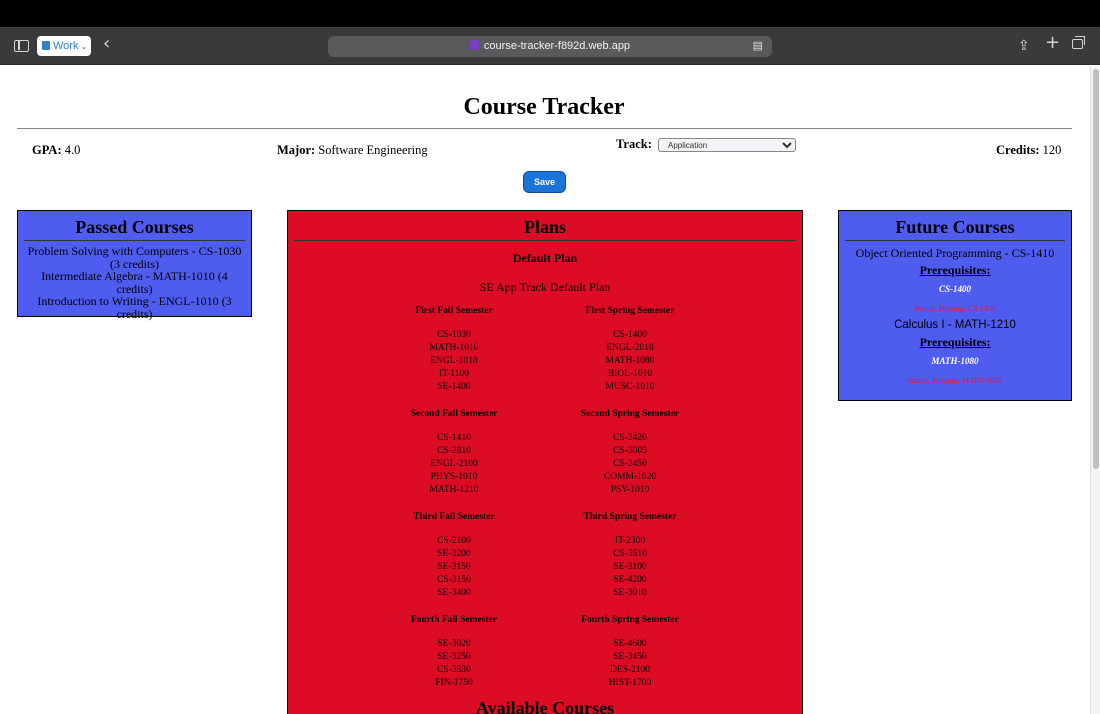  I want to click on header-divider, so click(544, 128).